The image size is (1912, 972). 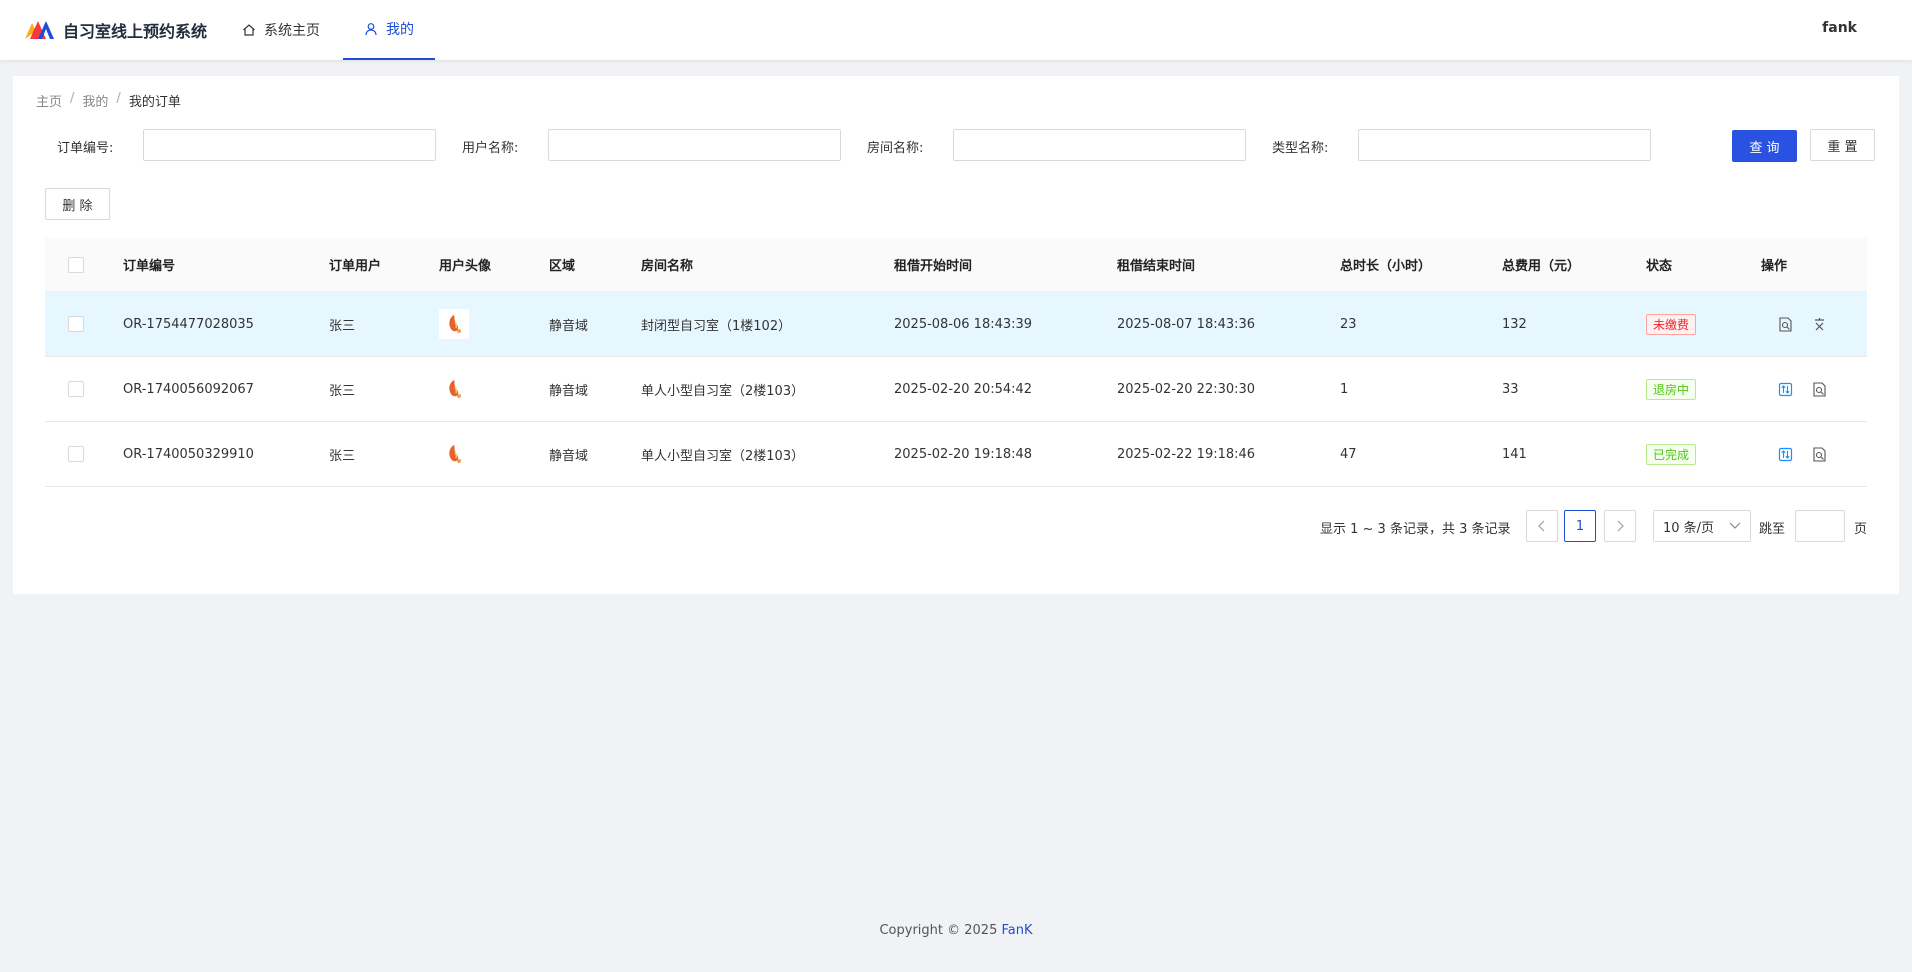 What do you see at coordinates (1504, 145) in the screenshot?
I see `type-name-input` at bounding box center [1504, 145].